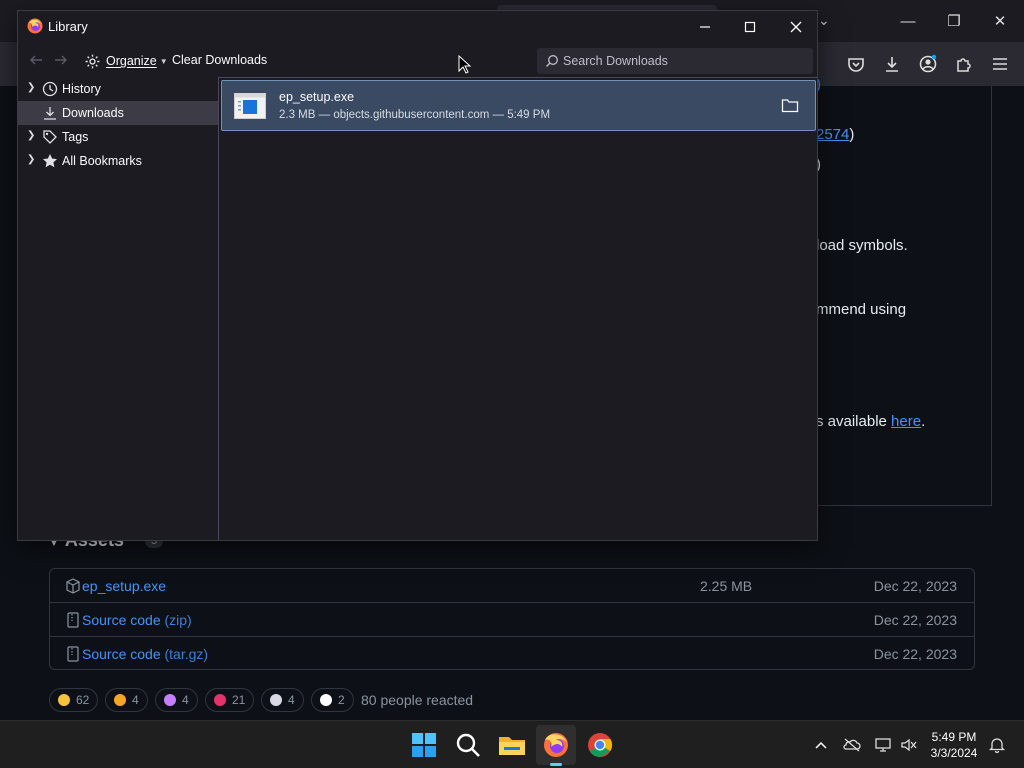 This screenshot has height=768, width=1024. Describe the element at coordinates (73, 586) in the screenshot. I see `package-icon` at that location.